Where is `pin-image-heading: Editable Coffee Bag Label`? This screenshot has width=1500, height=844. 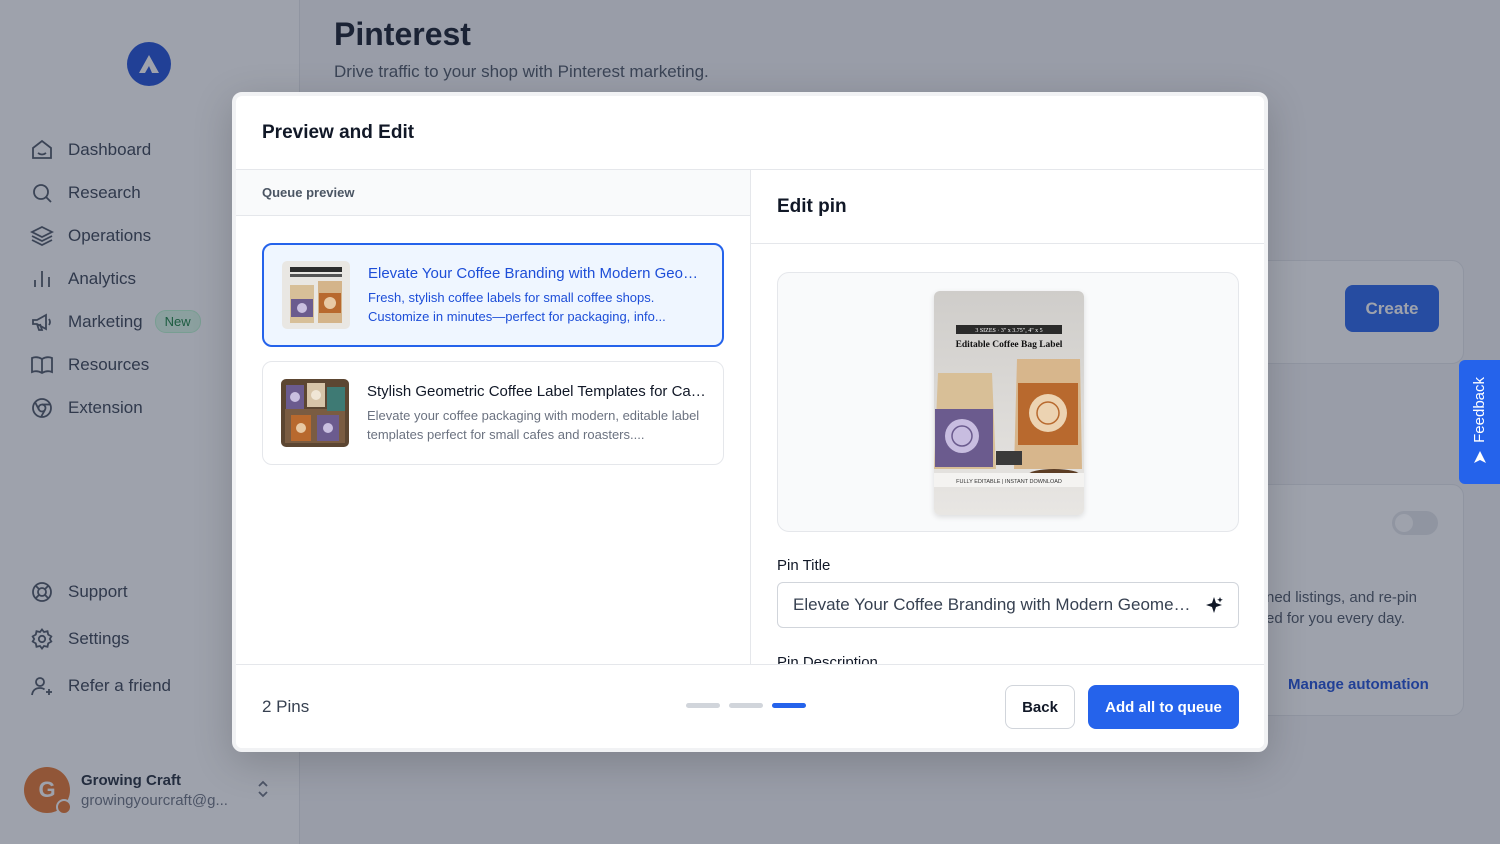 pin-image-heading: Editable Coffee Bag Label is located at coordinates (1009, 345).